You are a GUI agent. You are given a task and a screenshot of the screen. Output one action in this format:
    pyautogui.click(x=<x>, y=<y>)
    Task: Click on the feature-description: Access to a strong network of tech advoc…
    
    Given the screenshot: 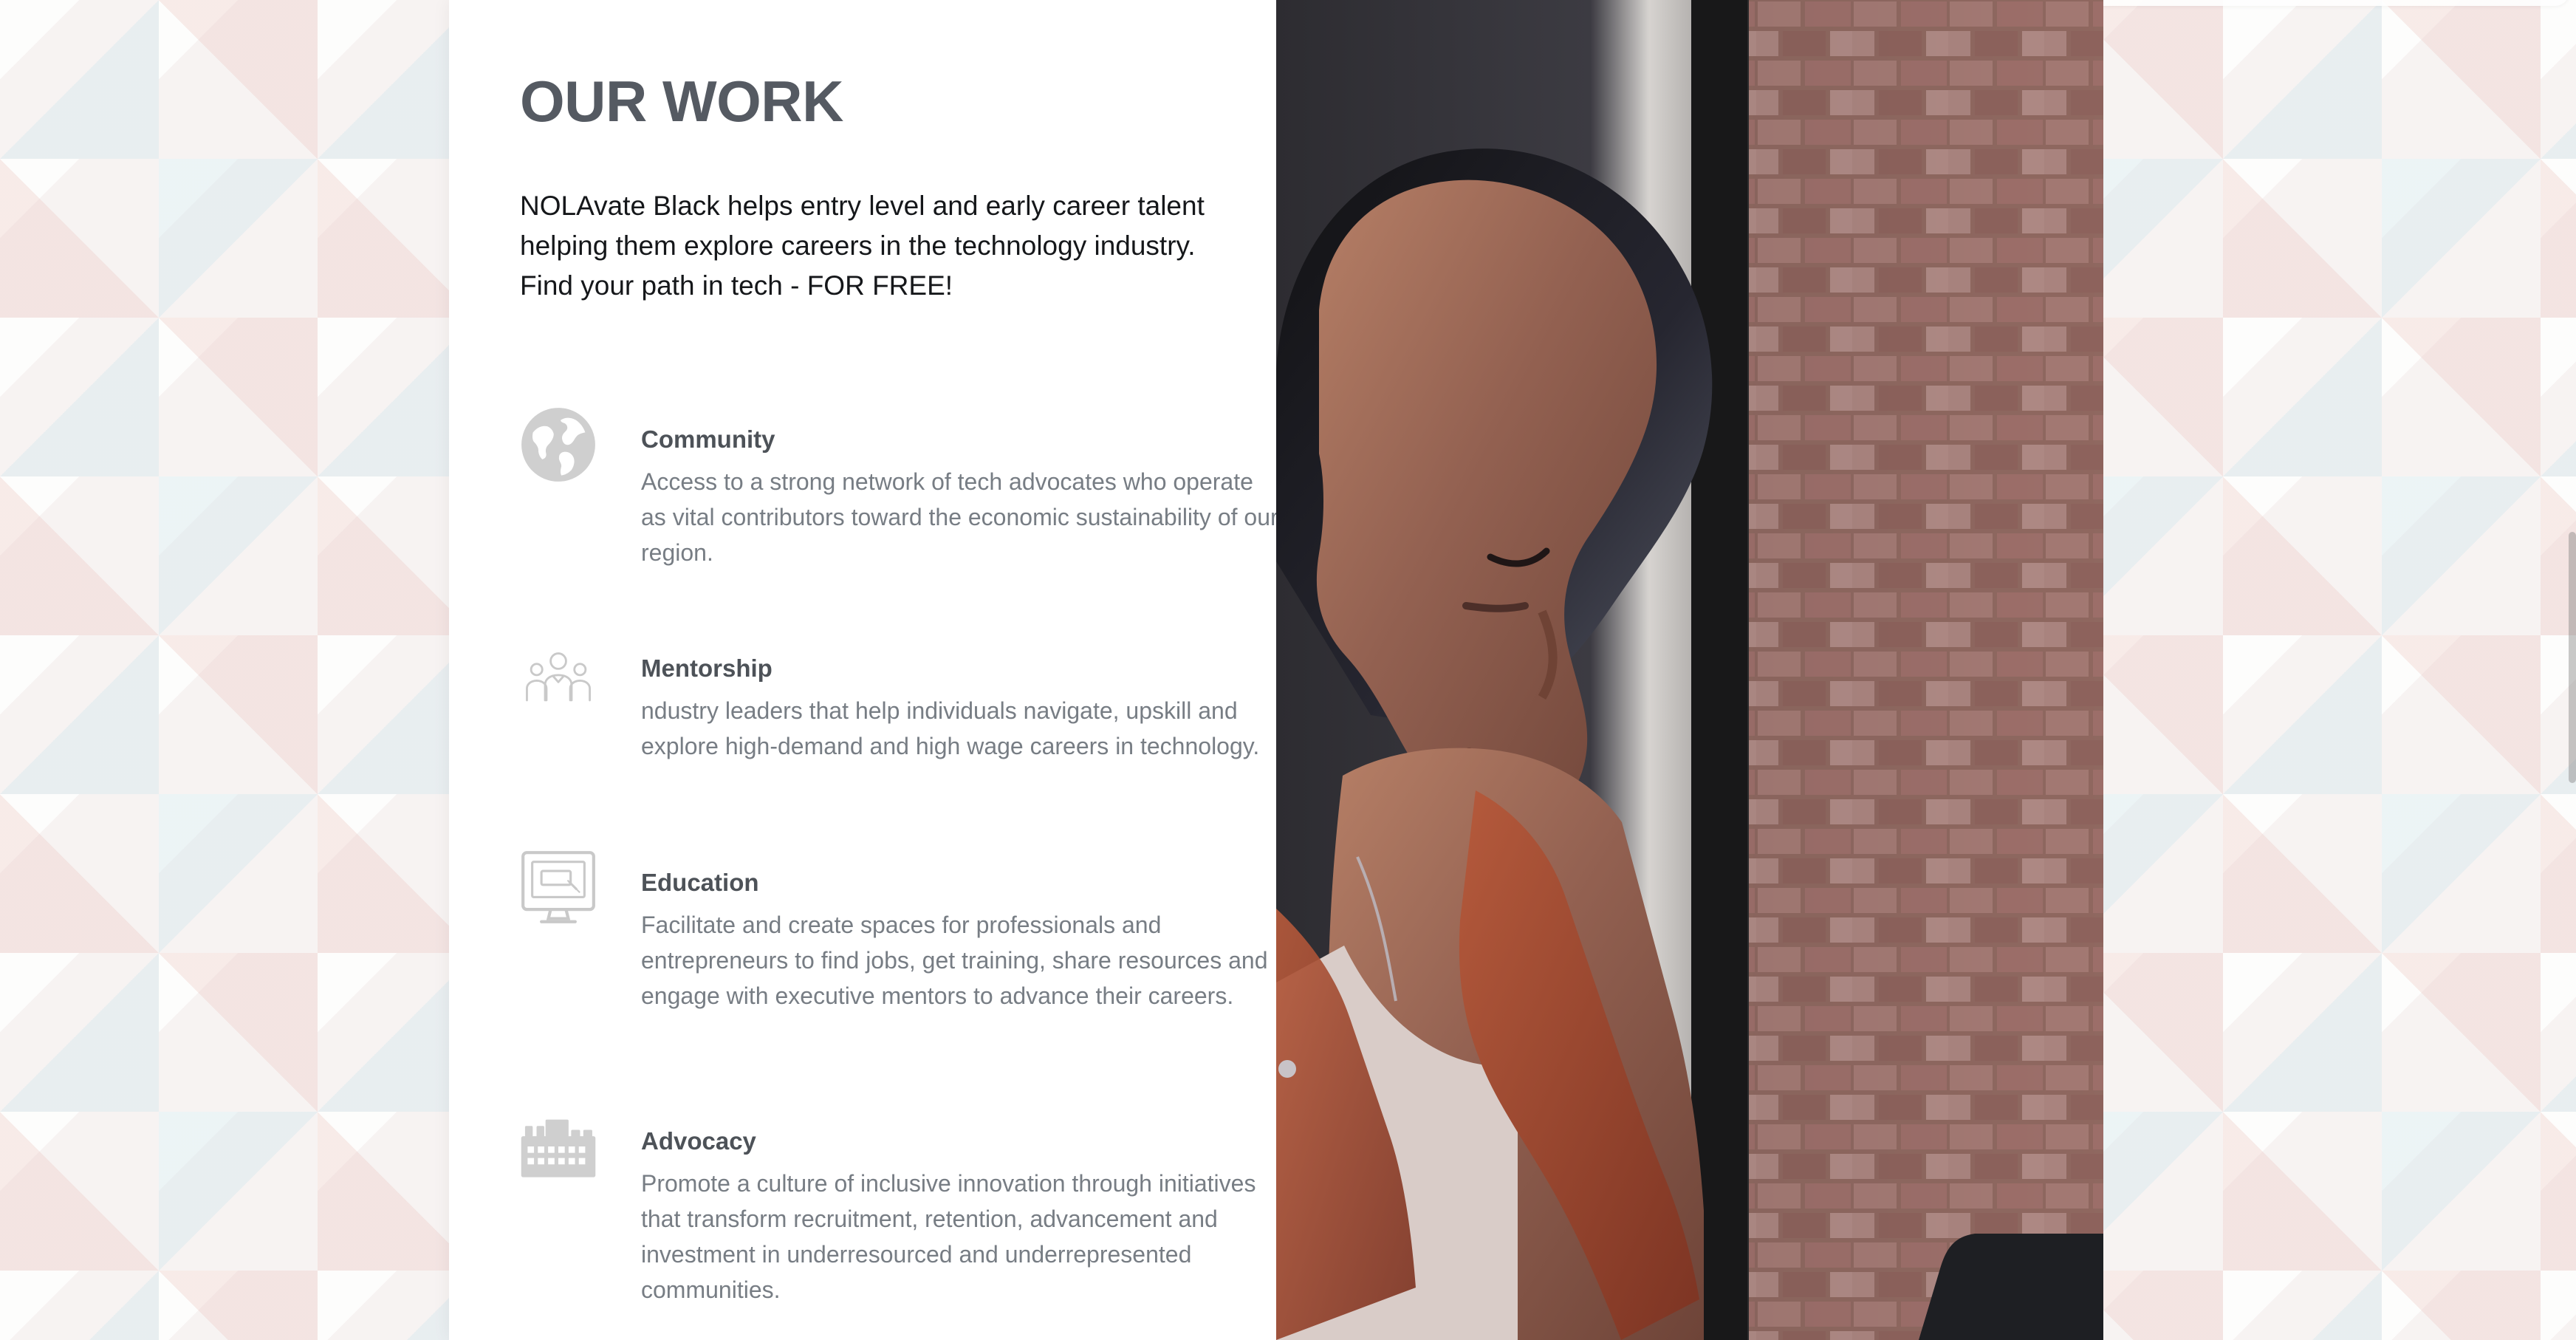 What is the action you would take?
    pyautogui.click(x=959, y=517)
    